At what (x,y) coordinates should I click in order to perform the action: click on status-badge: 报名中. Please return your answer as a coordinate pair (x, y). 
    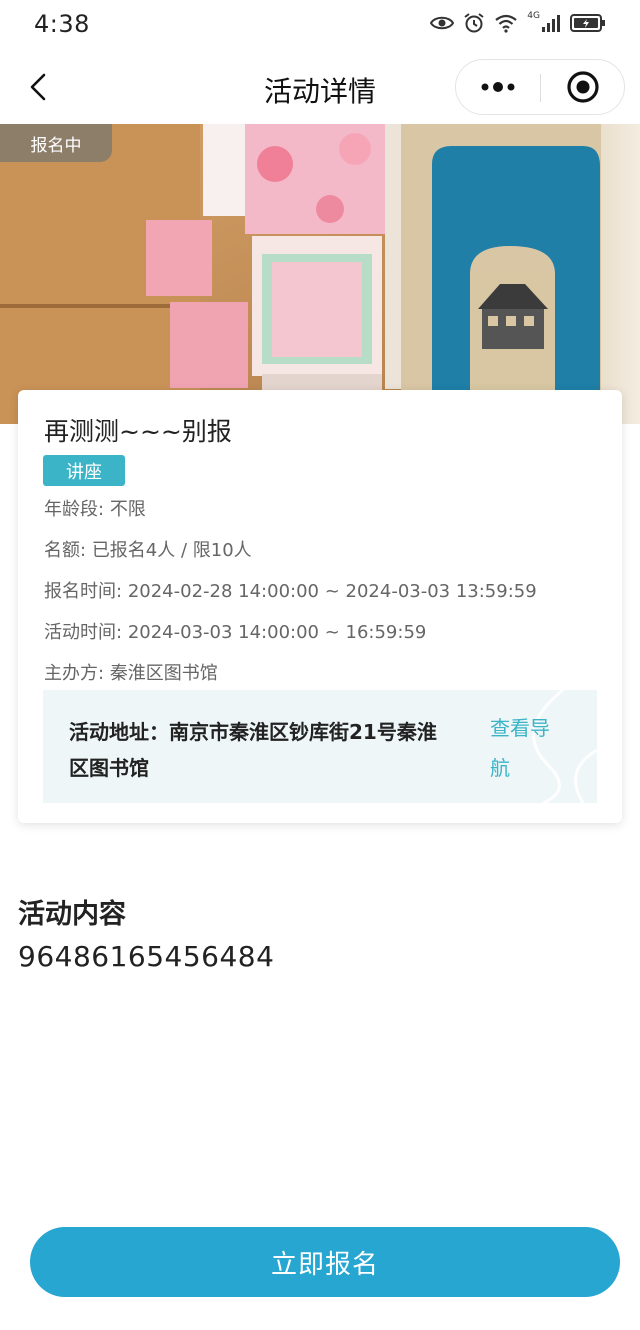
    Looking at the image, I should click on (56, 143).